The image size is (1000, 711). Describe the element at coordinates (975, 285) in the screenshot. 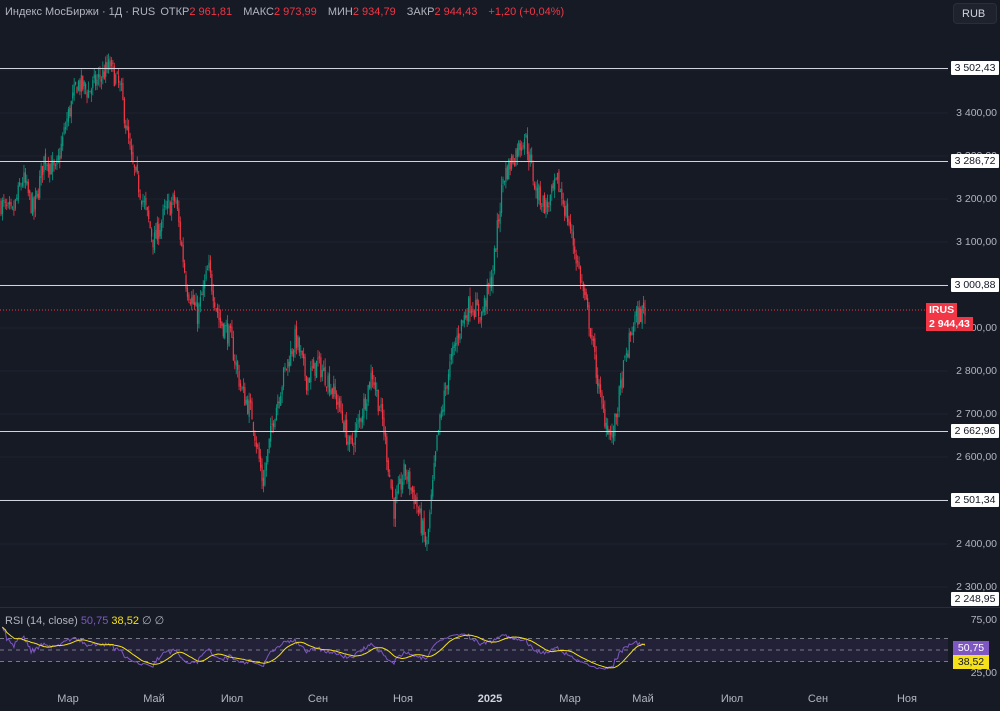

I see `level-price-label: 3 000,88` at that location.